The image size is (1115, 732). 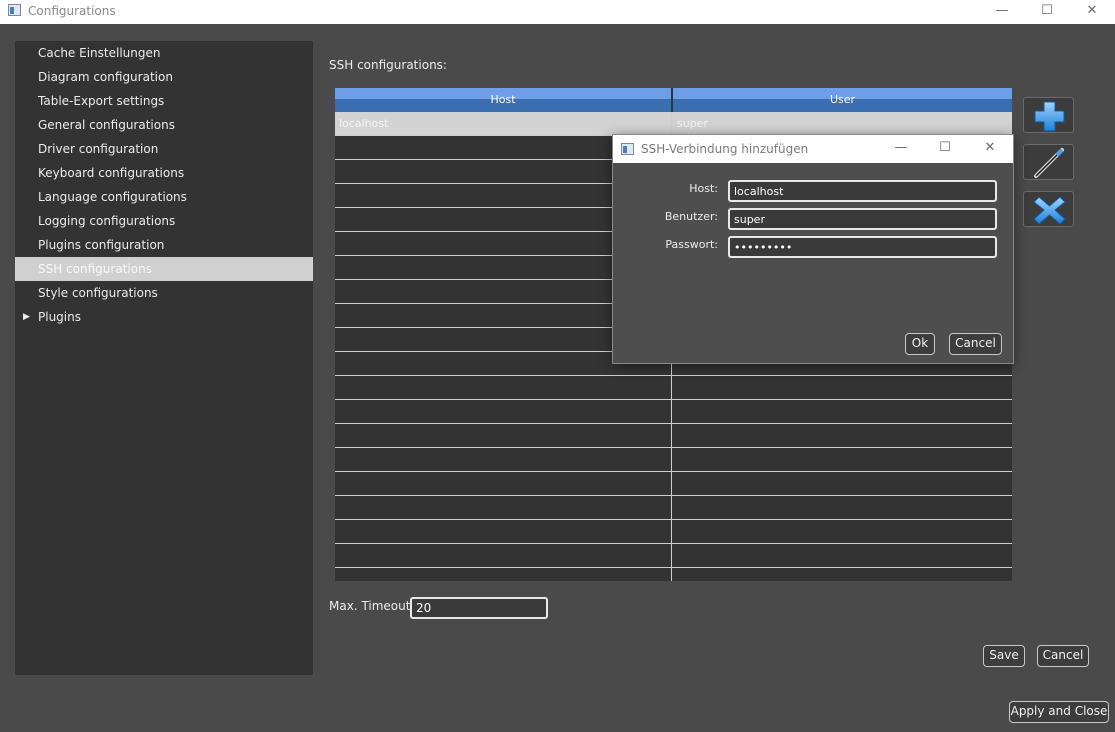 What do you see at coordinates (107, 221) in the screenshot?
I see `sidebar-item-label: Logging configurations` at bounding box center [107, 221].